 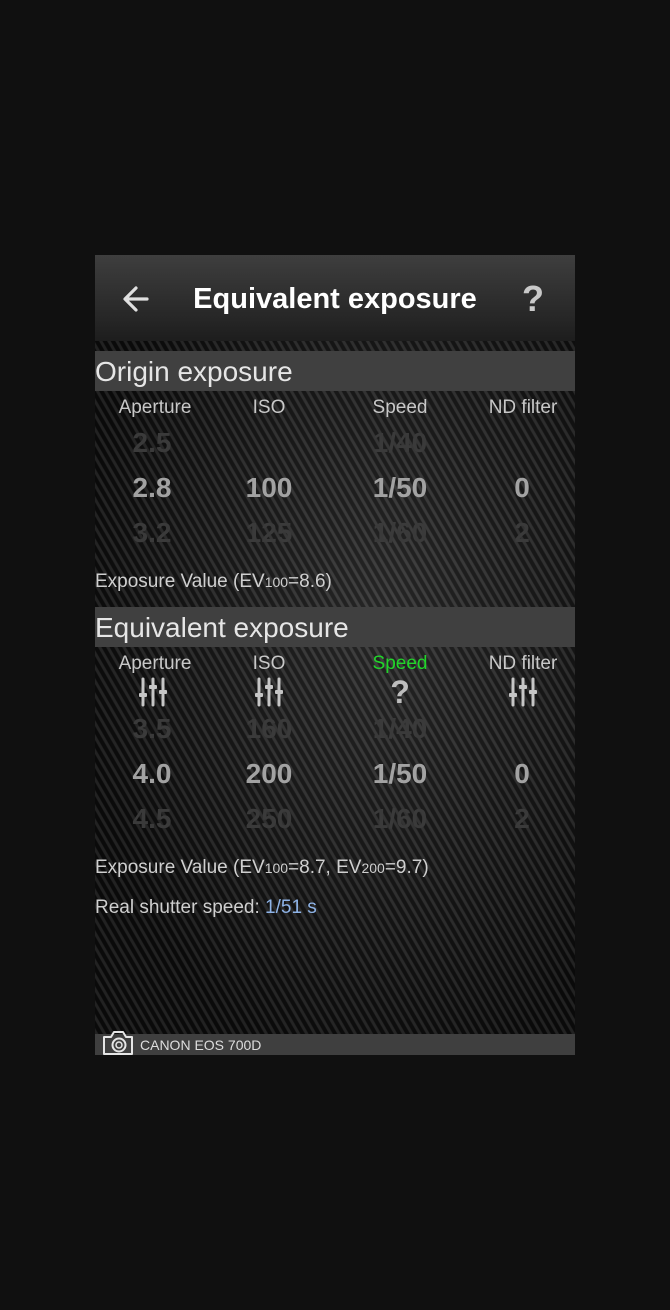 What do you see at coordinates (152, 728) in the screenshot?
I see `wheel-prev-value: 3.5` at bounding box center [152, 728].